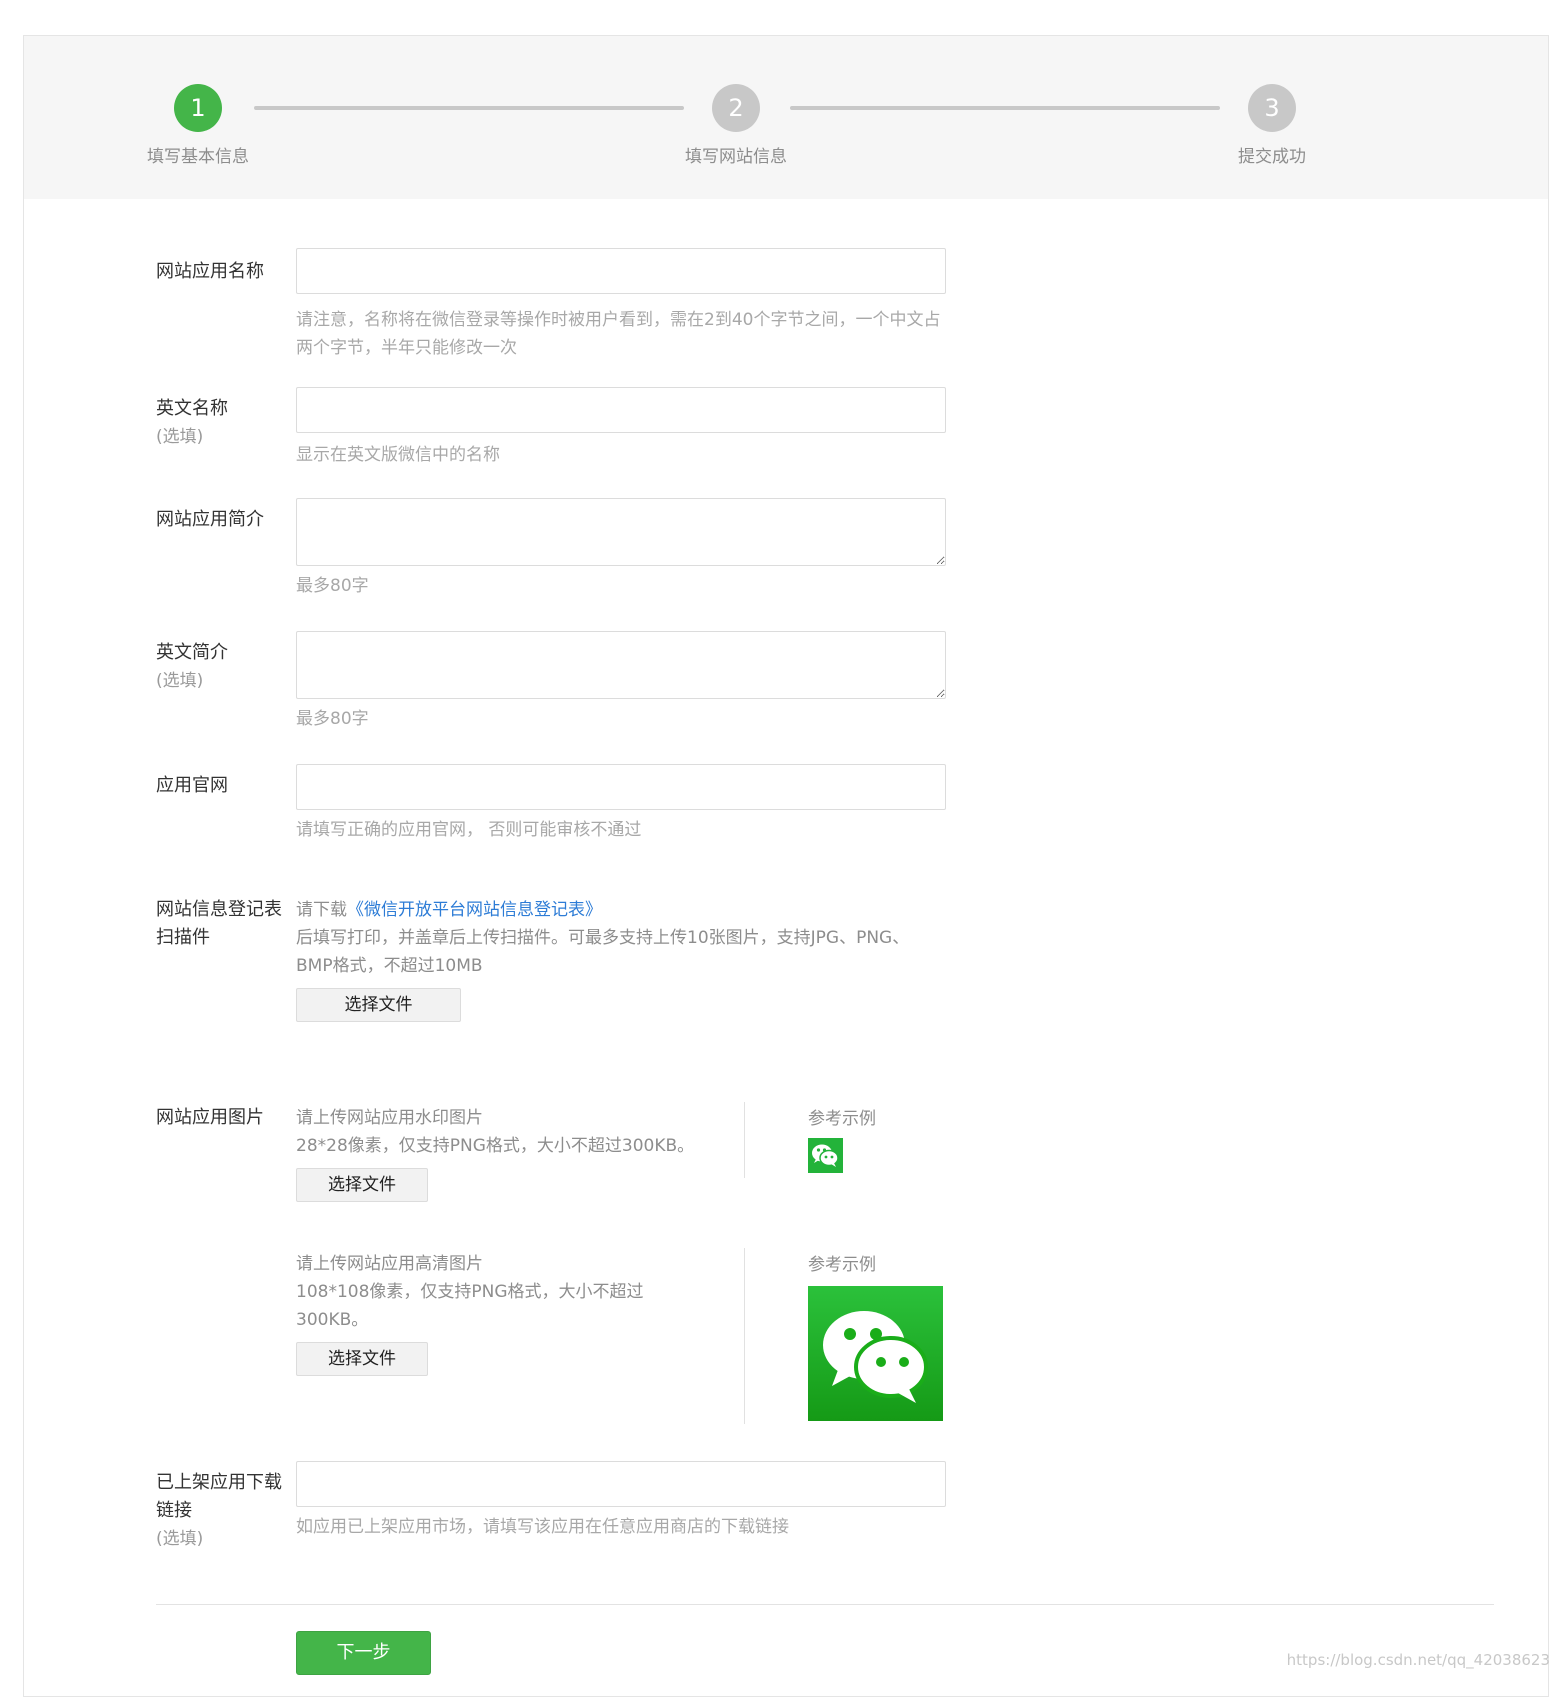  Describe the element at coordinates (621, 665) in the screenshot. I see `english-intro-textarea` at that location.